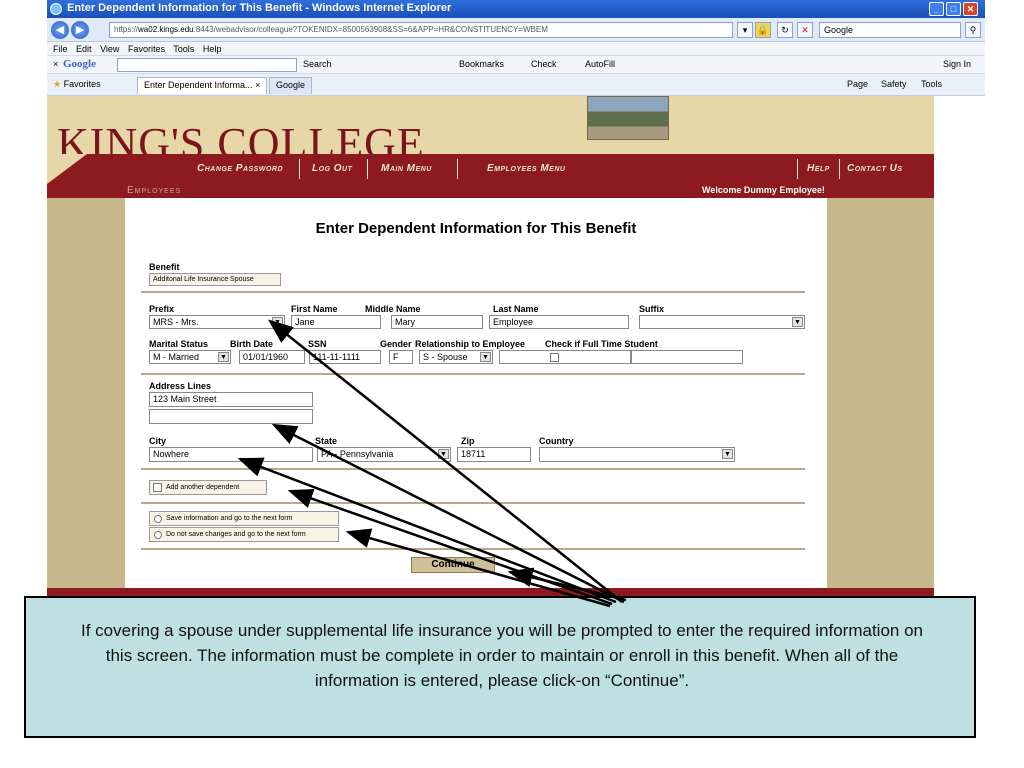 This screenshot has height=768, width=1024. I want to click on state-select: PA - Pennsylvania ▼, so click(384, 454).